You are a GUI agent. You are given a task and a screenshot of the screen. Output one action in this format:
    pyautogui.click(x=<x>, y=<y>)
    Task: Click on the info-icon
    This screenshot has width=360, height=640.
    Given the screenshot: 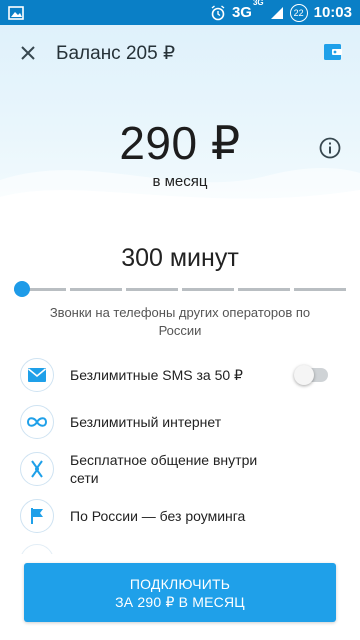 What is the action you would take?
    pyautogui.click(x=330, y=148)
    